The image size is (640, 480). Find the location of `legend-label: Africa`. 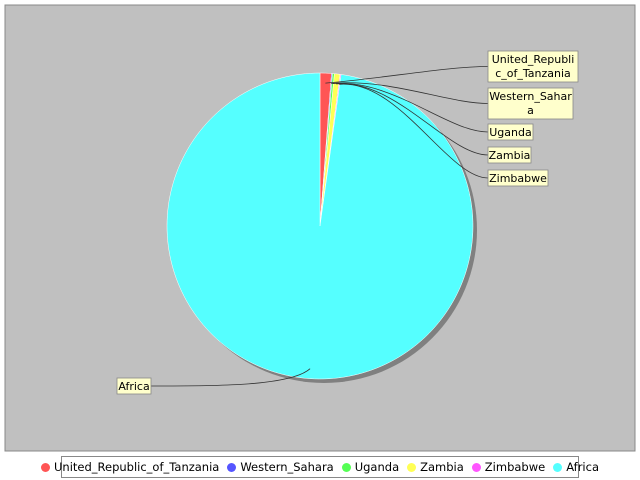

legend-label: Africa is located at coordinates (583, 467).